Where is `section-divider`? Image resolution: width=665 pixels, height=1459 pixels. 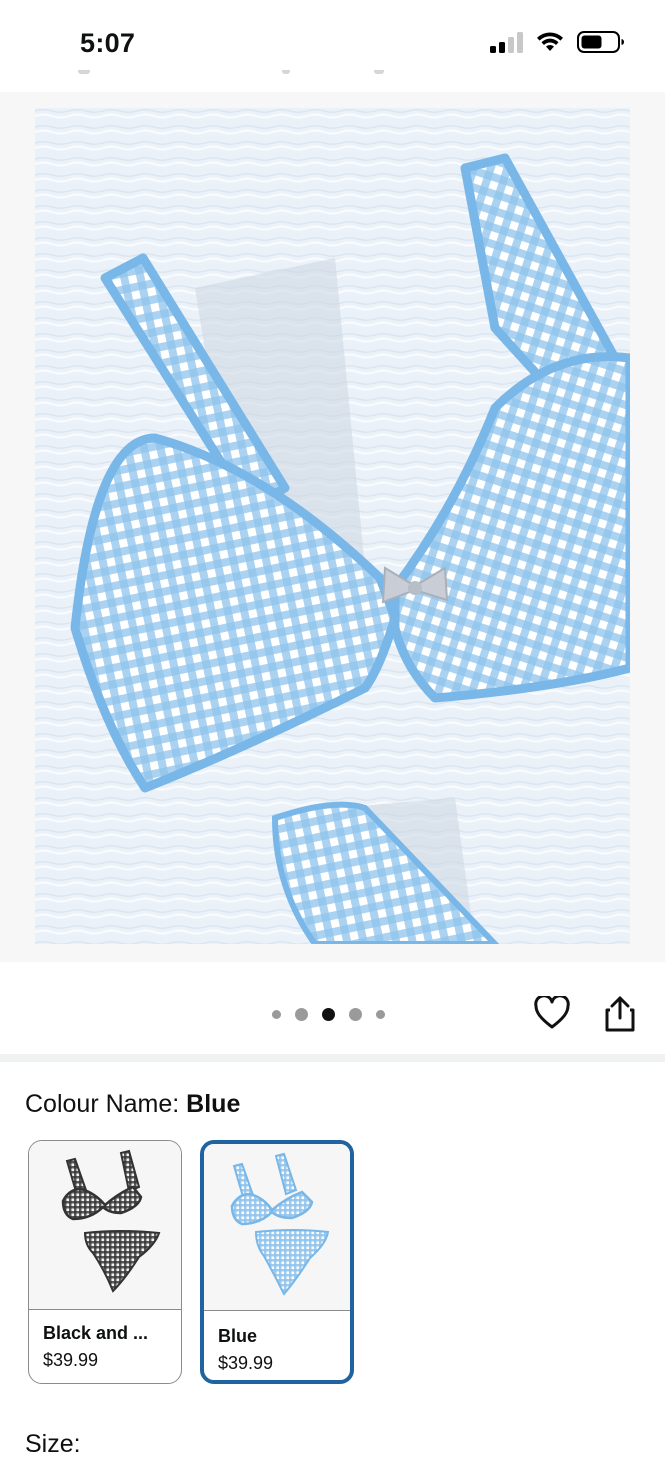
section-divider is located at coordinates (332, 1058).